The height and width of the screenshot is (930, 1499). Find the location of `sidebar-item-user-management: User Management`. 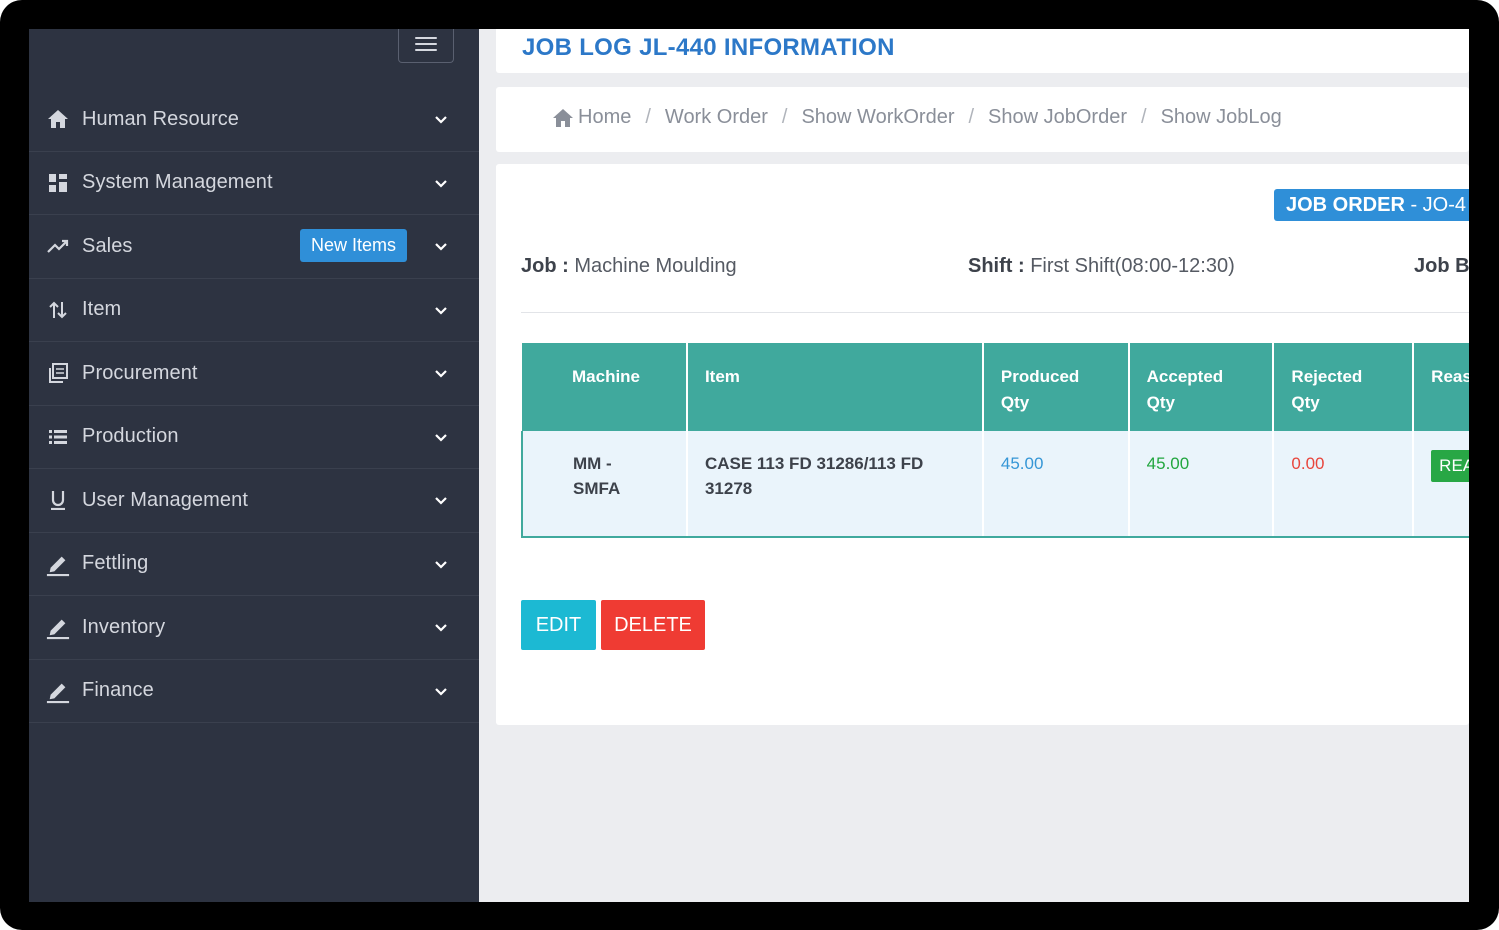

sidebar-item-user-management: User Management is located at coordinates (254, 501).